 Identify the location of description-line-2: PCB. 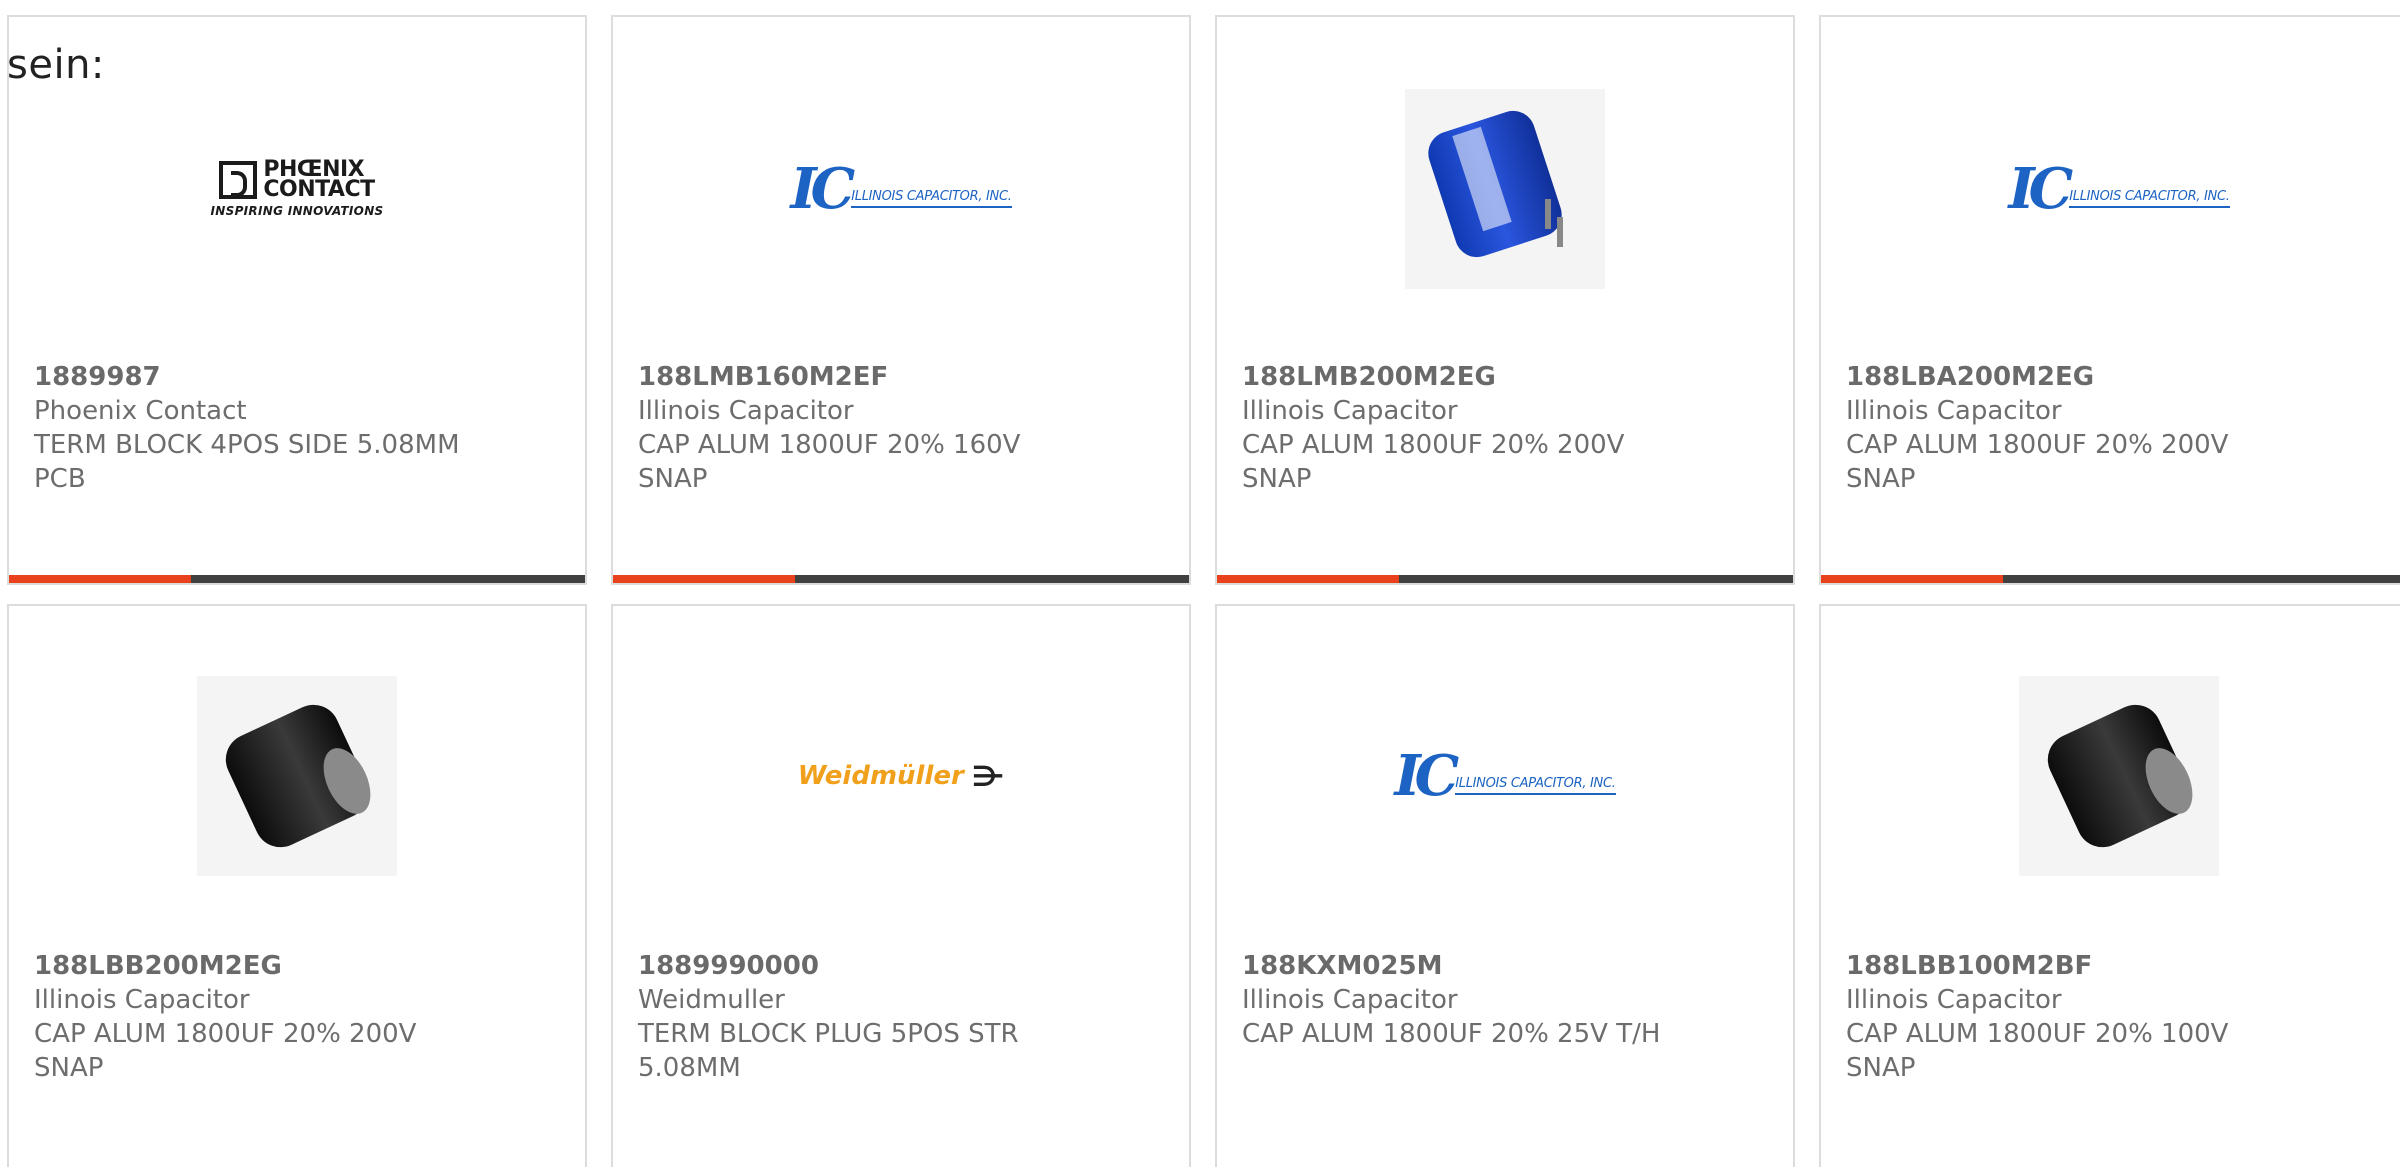
(60, 479).